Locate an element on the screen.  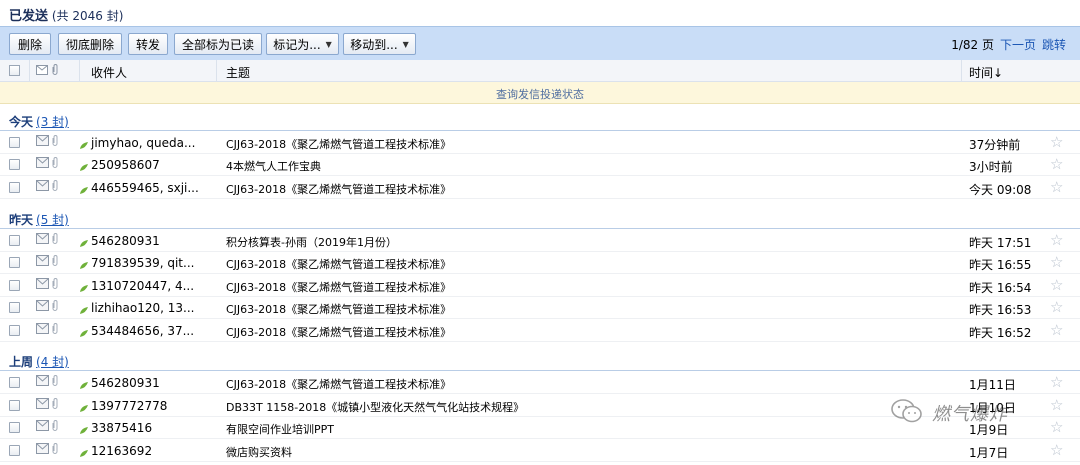
group-header-yesterday: 昨天 (5 封) is located at coordinates (540, 217).